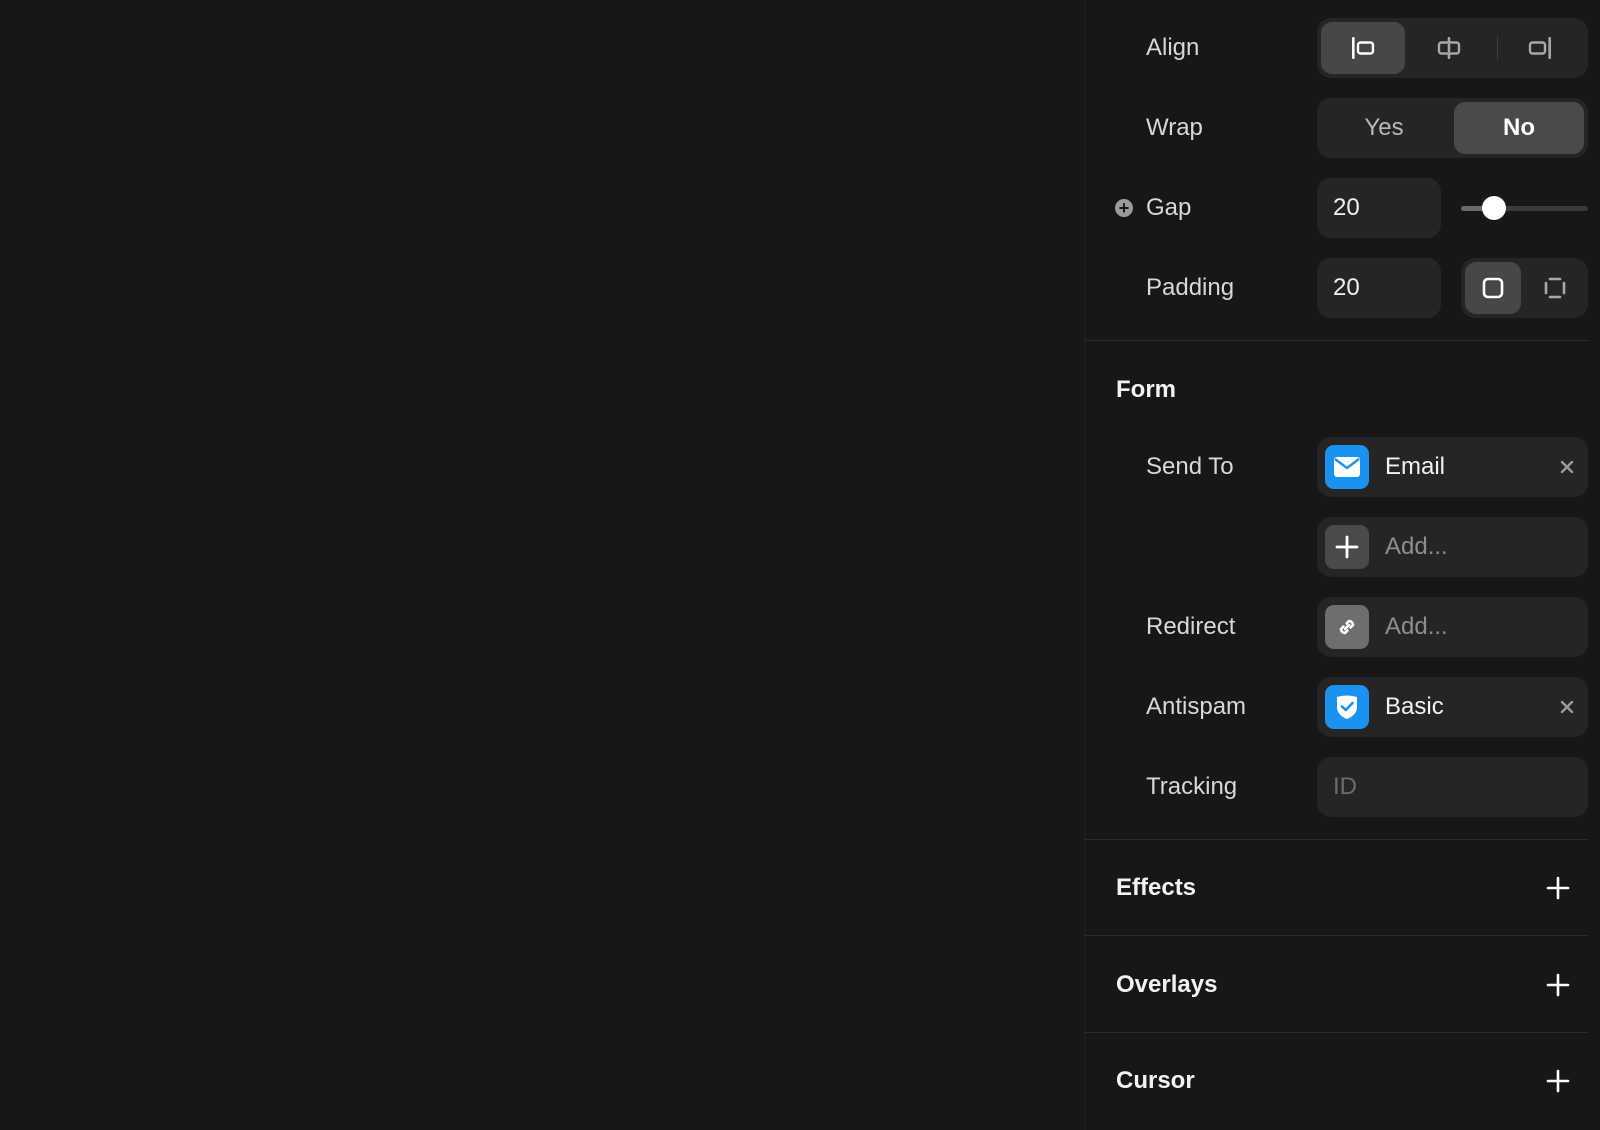  I want to click on gap-input: 20, so click(1379, 208).